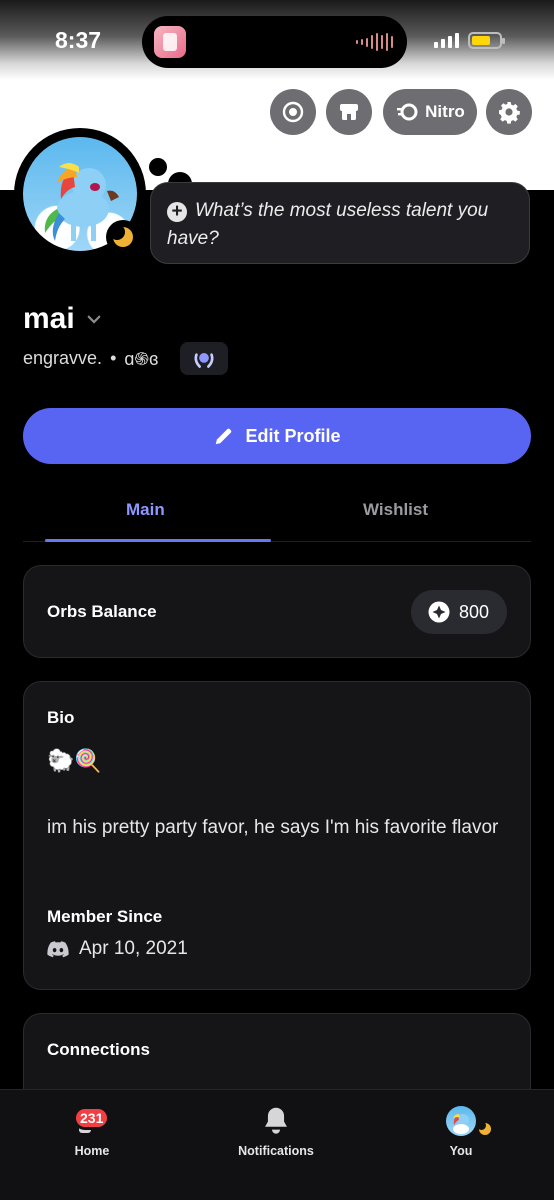 The height and width of the screenshot is (1200, 554). I want to click on nav-you: You, so click(461, 1131).